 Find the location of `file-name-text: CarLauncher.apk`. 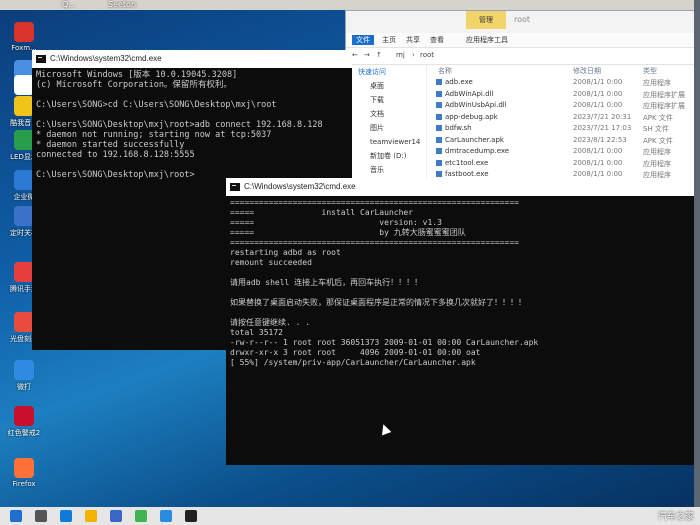

file-name-text: CarLauncher.apk is located at coordinates (474, 139).